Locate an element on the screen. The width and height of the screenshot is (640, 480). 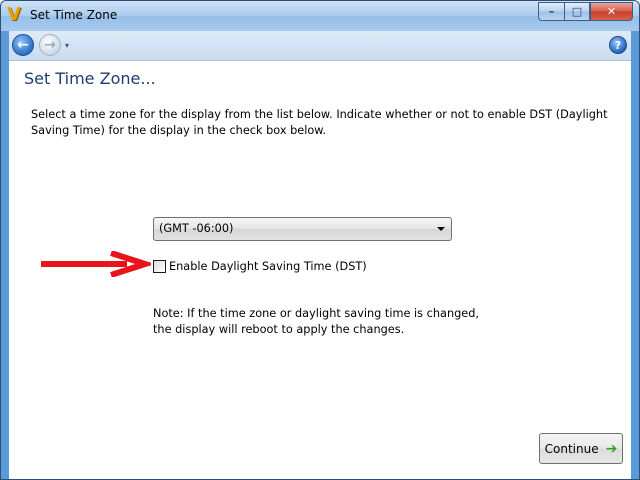
back-button: ← is located at coordinates (23, 45).